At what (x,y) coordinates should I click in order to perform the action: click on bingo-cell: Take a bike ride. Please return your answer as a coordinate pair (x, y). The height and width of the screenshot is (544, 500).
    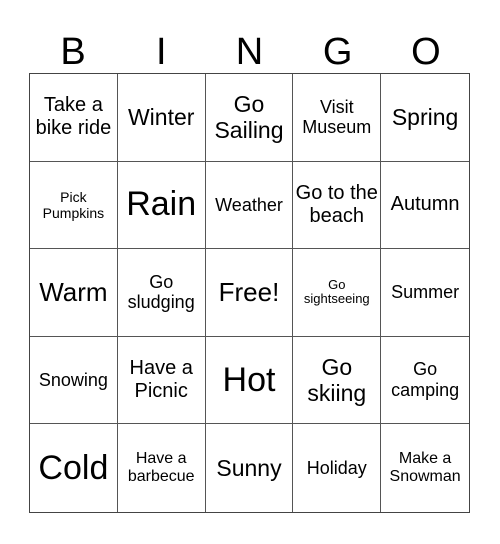
    Looking at the image, I should click on (74, 118).